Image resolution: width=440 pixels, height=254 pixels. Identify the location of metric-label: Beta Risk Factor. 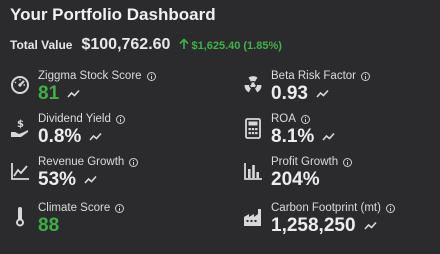
(320, 76).